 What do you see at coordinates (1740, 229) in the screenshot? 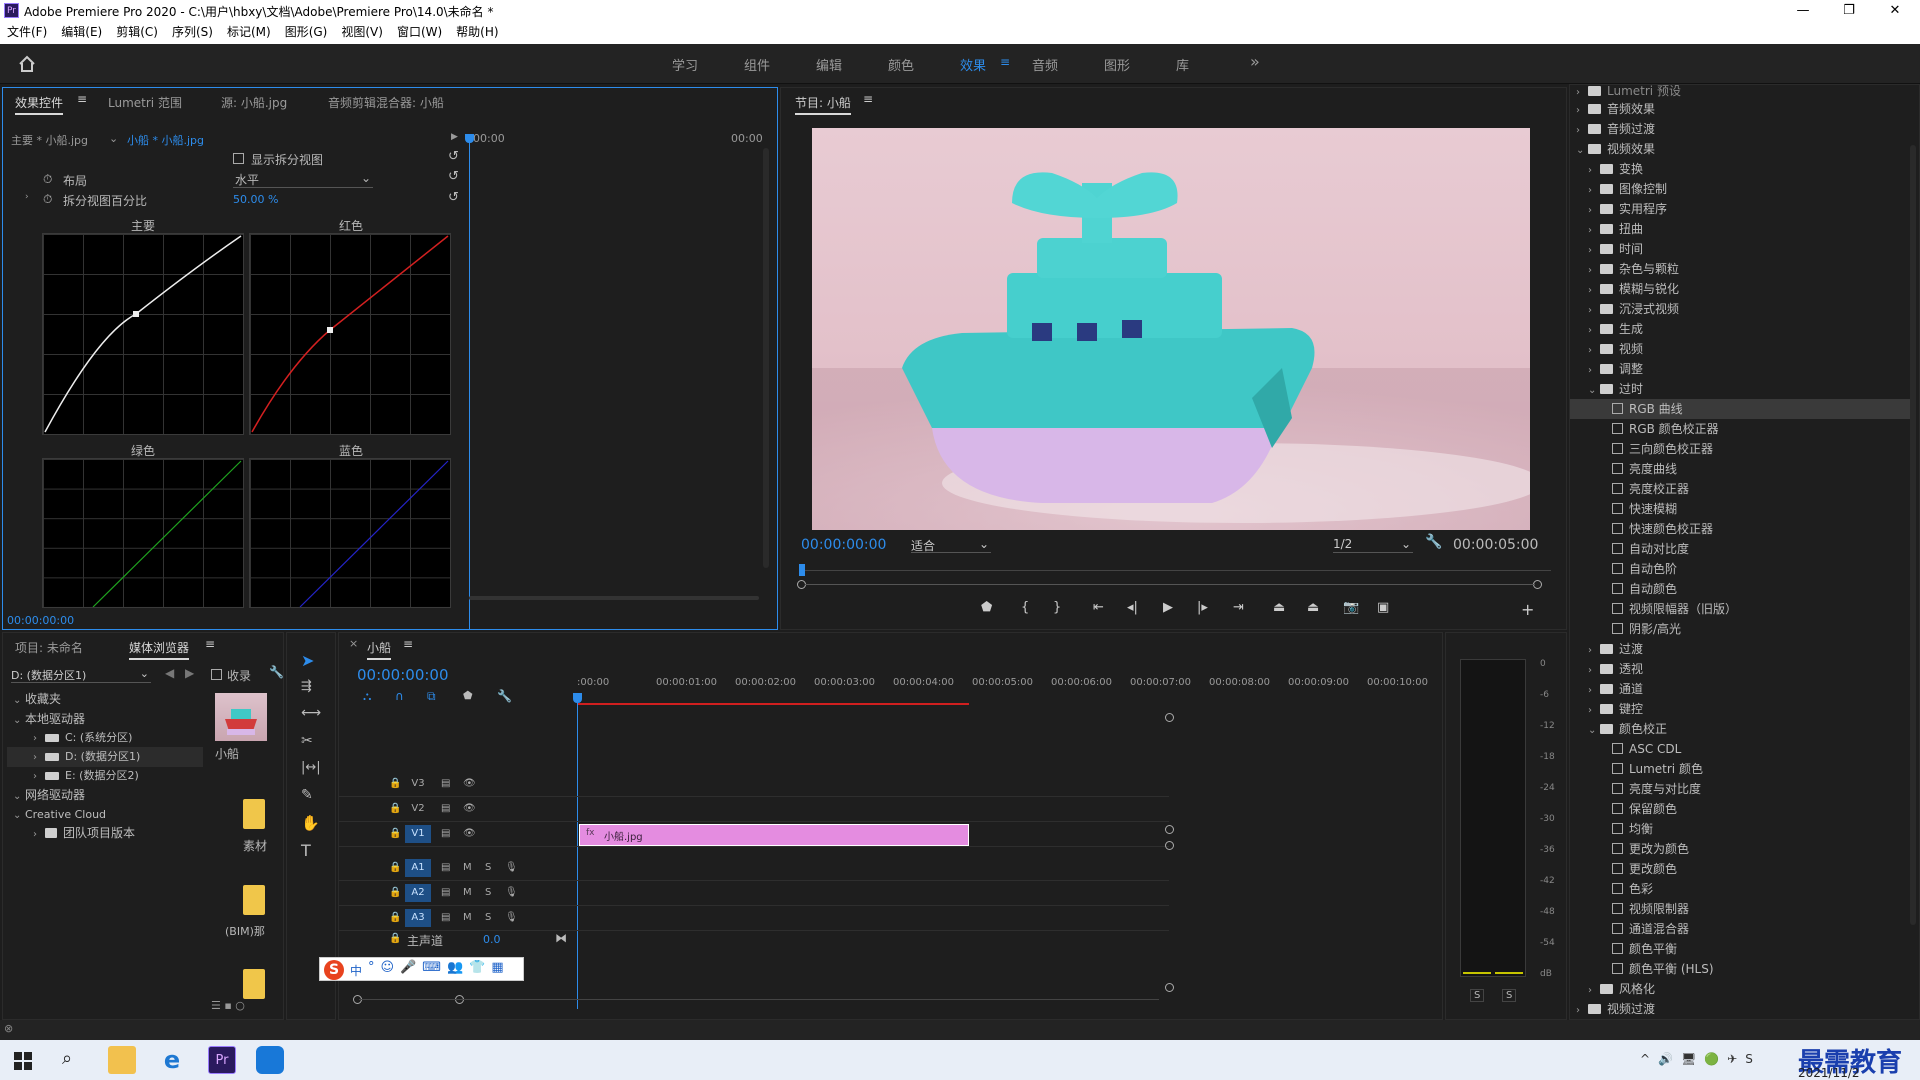
I see `effects-item-6: › 扭曲` at bounding box center [1740, 229].